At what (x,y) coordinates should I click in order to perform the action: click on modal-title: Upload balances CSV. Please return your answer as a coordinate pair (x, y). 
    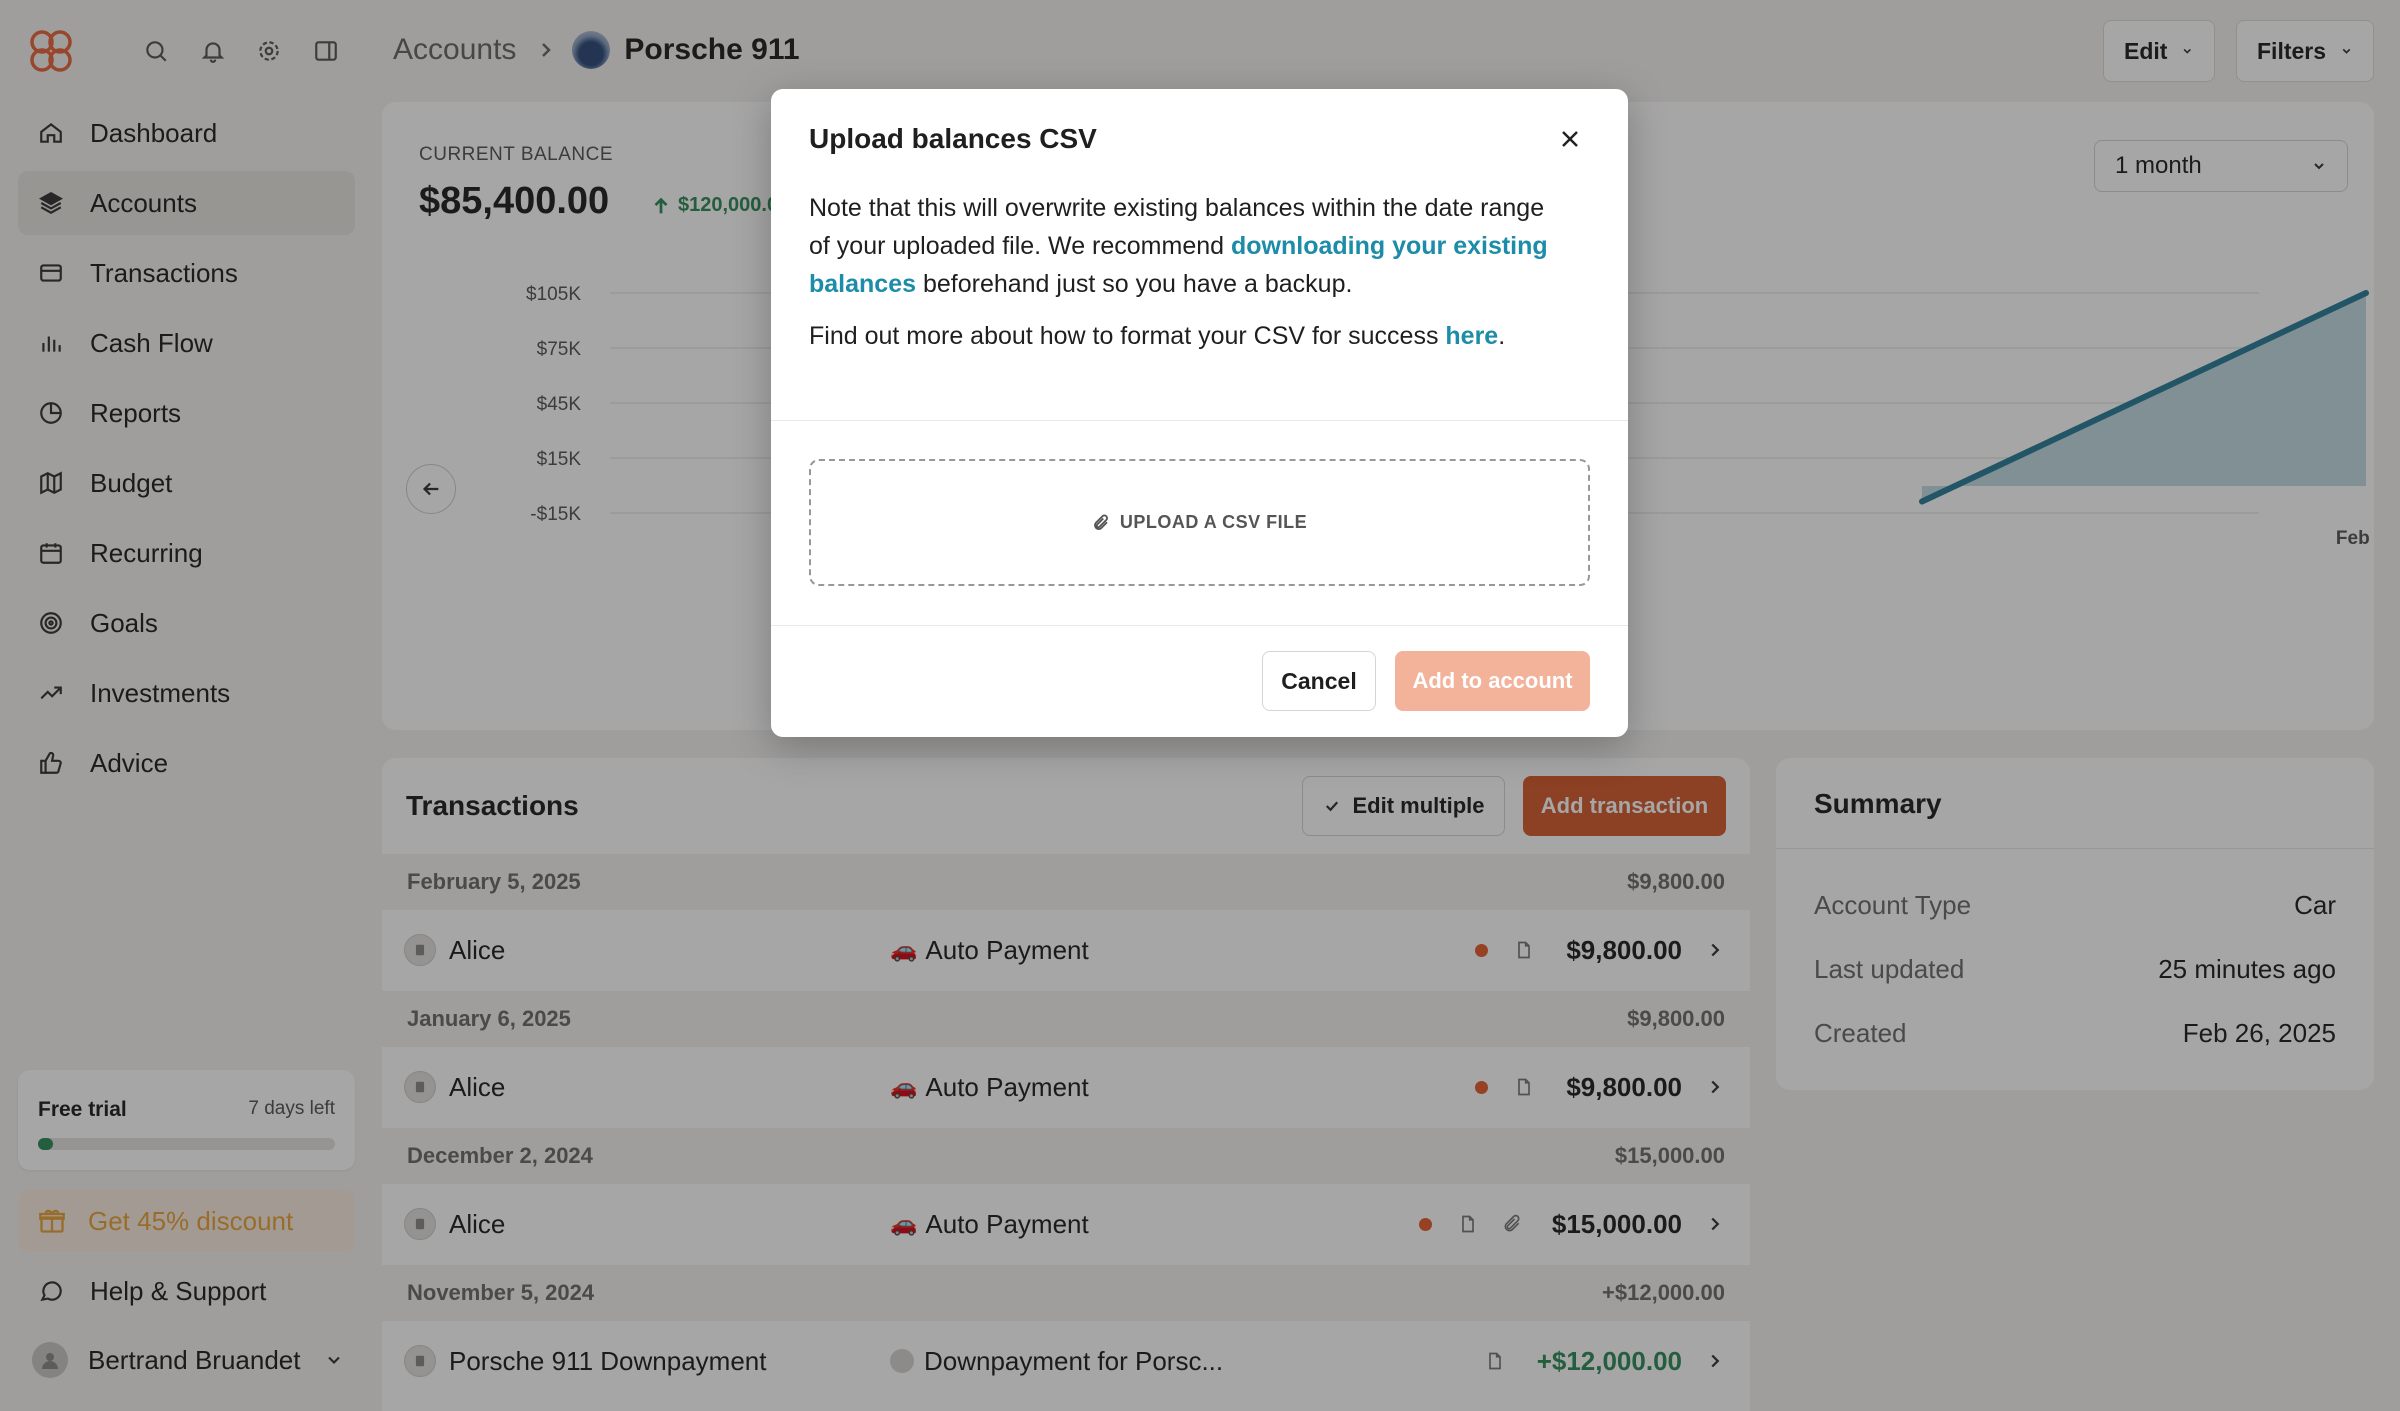
    Looking at the image, I should click on (953, 138).